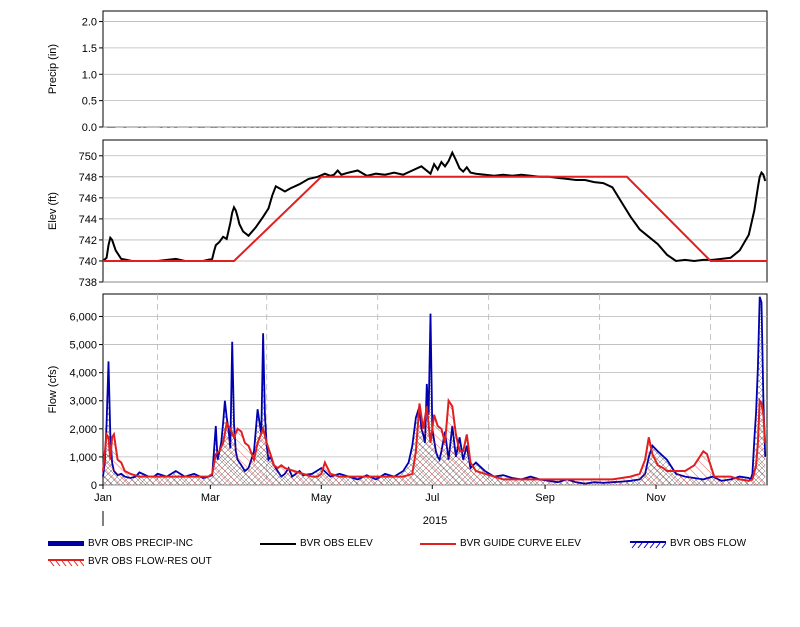  I want to click on elev-y-tick-label: 740, so click(88, 262).